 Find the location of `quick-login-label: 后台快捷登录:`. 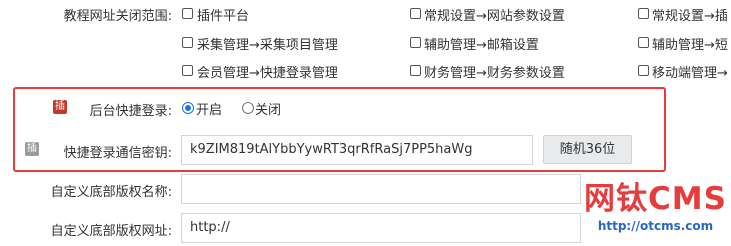

quick-login-label: 后台快捷登录: is located at coordinates (130, 111).